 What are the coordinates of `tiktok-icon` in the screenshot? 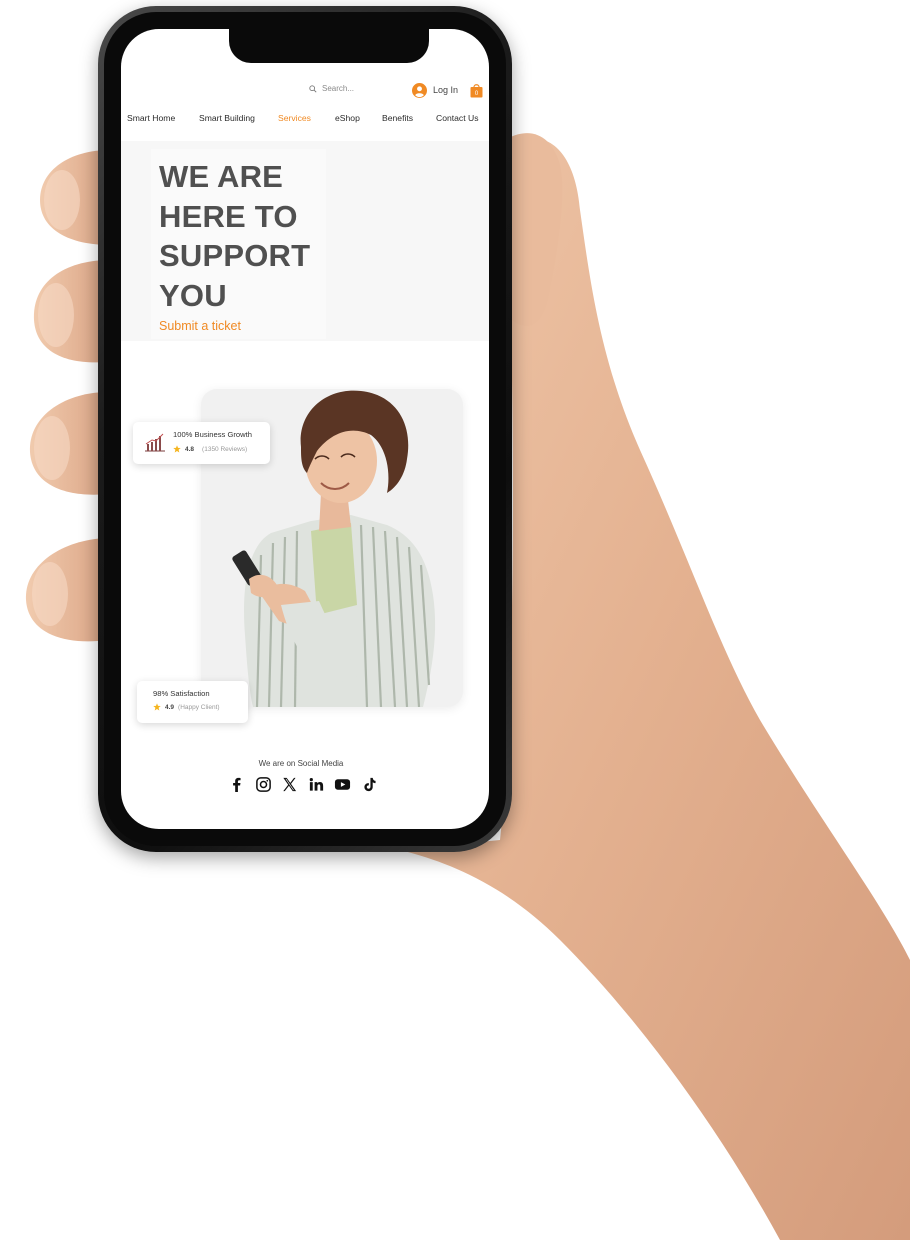 It's located at (369, 784).